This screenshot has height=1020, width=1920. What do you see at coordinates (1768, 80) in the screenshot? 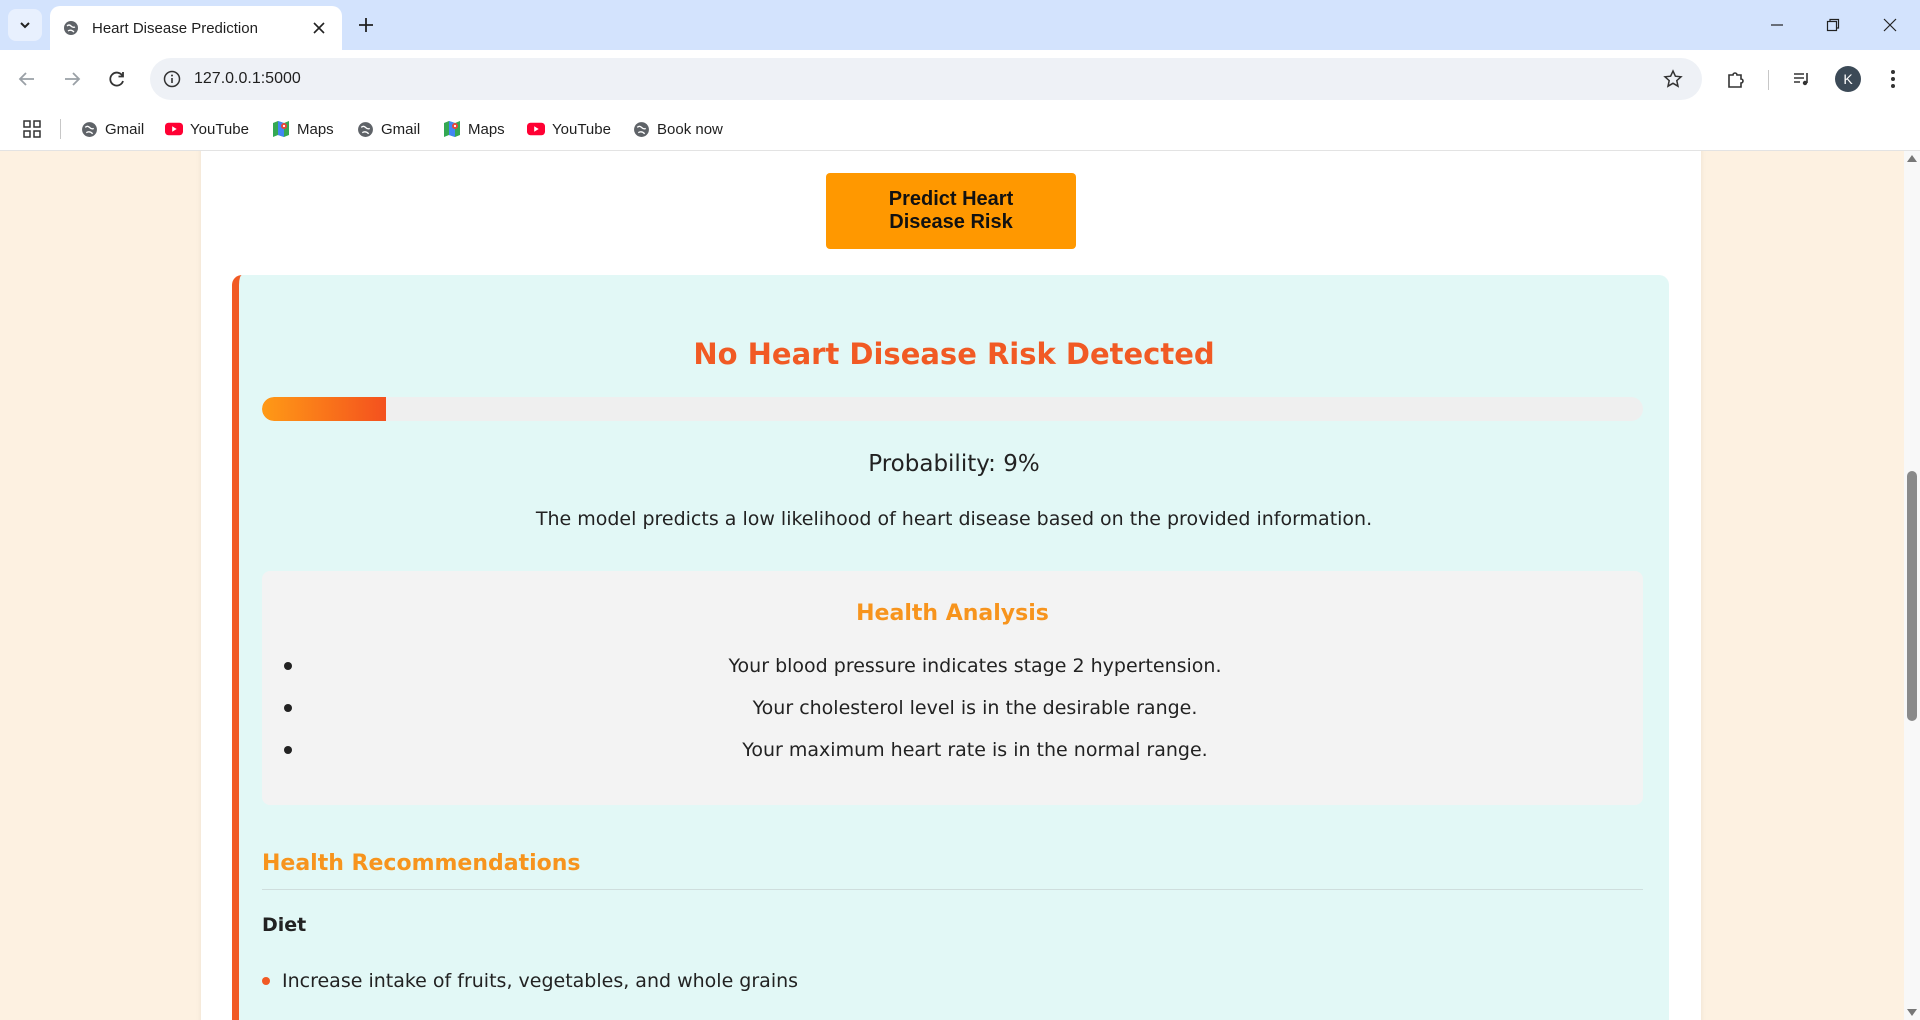
I see `toolbar-divider` at bounding box center [1768, 80].